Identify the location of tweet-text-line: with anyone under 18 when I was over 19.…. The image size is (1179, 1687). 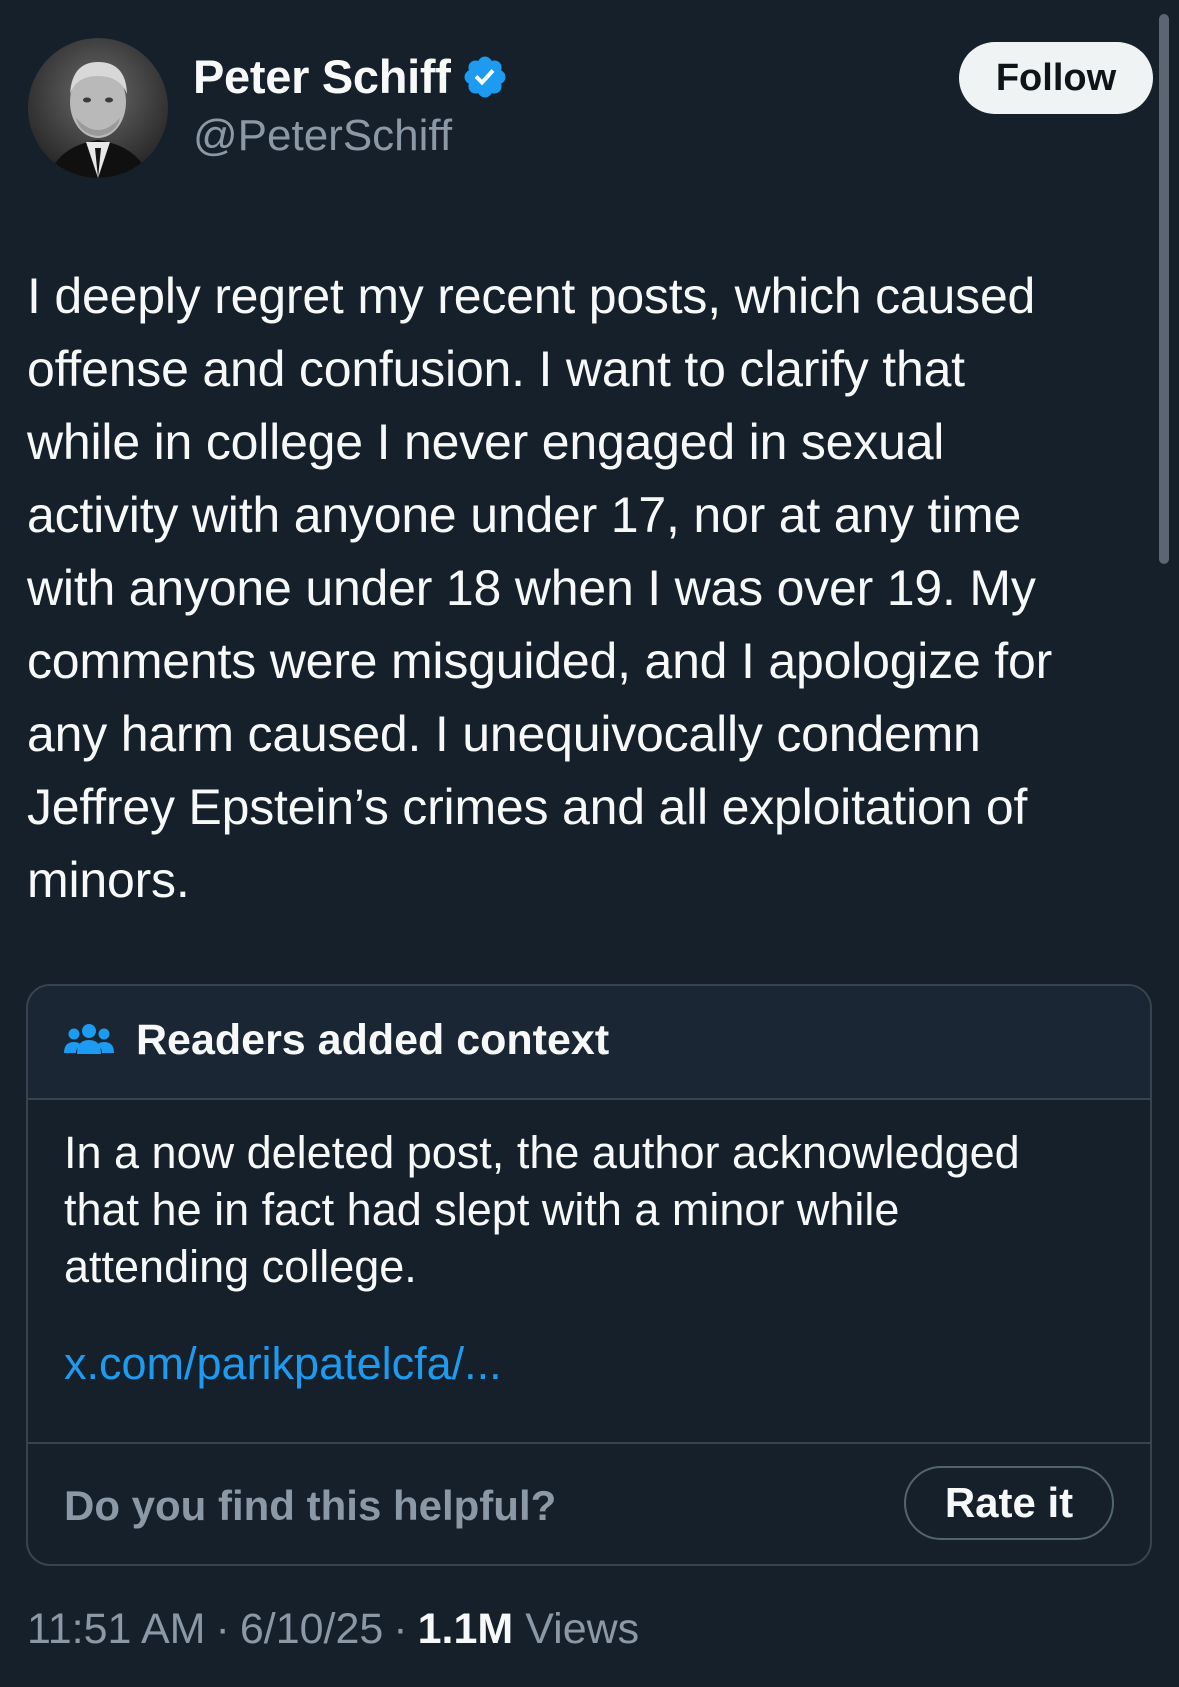
(531, 588).